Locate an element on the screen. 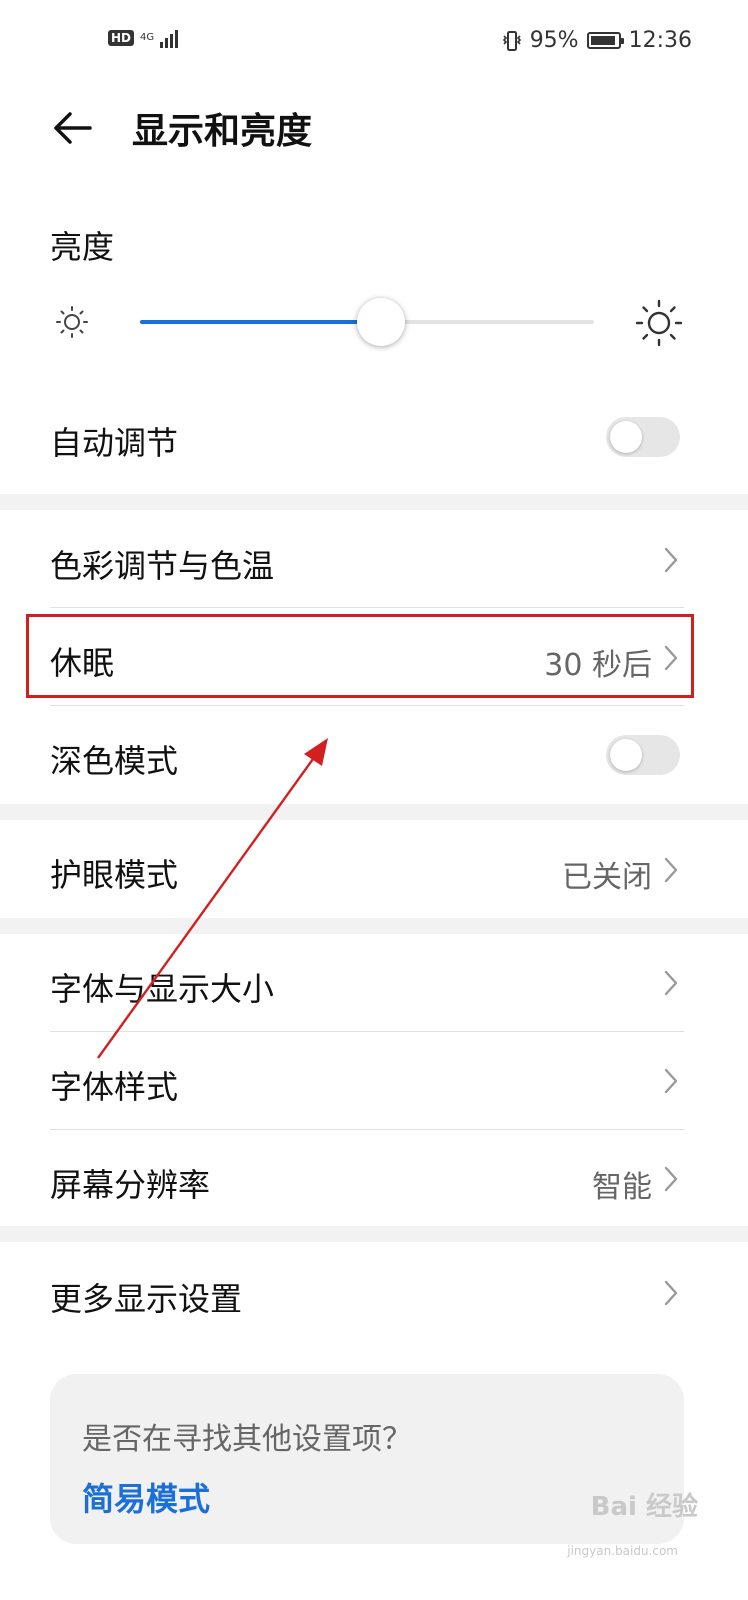 This screenshot has height=1600, width=748. vibrate-icon is located at coordinates (511, 40).